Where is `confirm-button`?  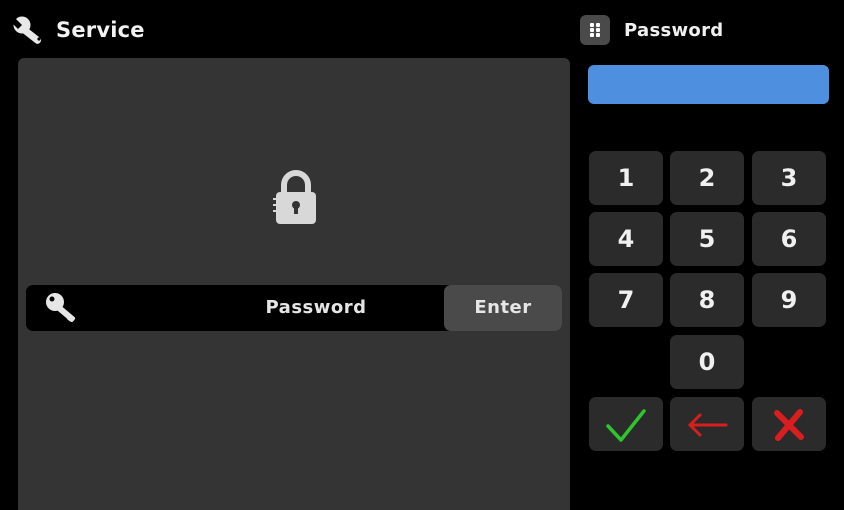
confirm-button is located at coordinates (626, 424).